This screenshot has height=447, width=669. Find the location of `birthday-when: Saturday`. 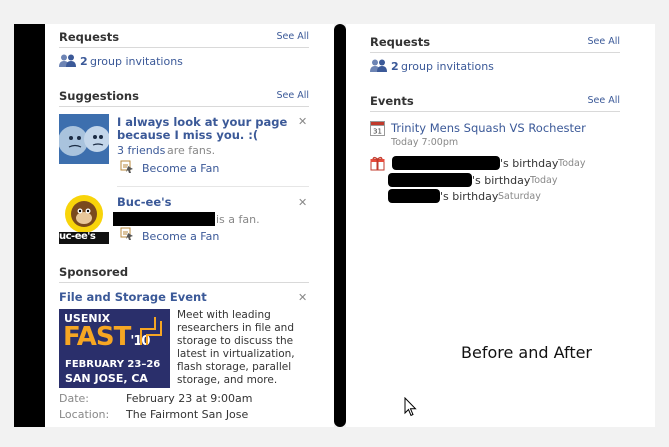

birthday-when: Saturday is located at coordinates (519, 196).